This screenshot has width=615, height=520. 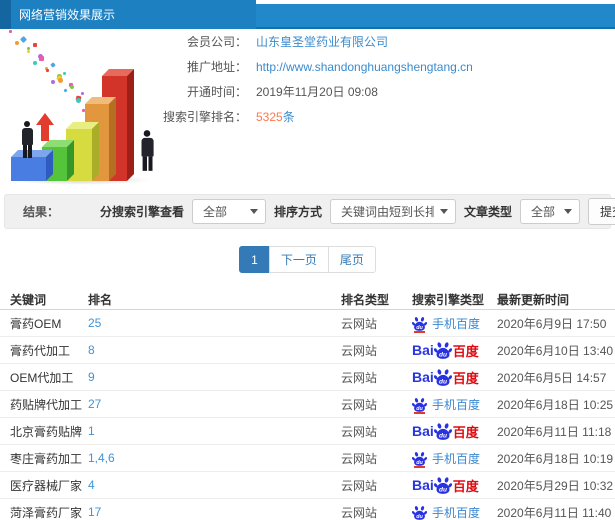 I want to click on rank-link: 1, so click(x=91, y=431).